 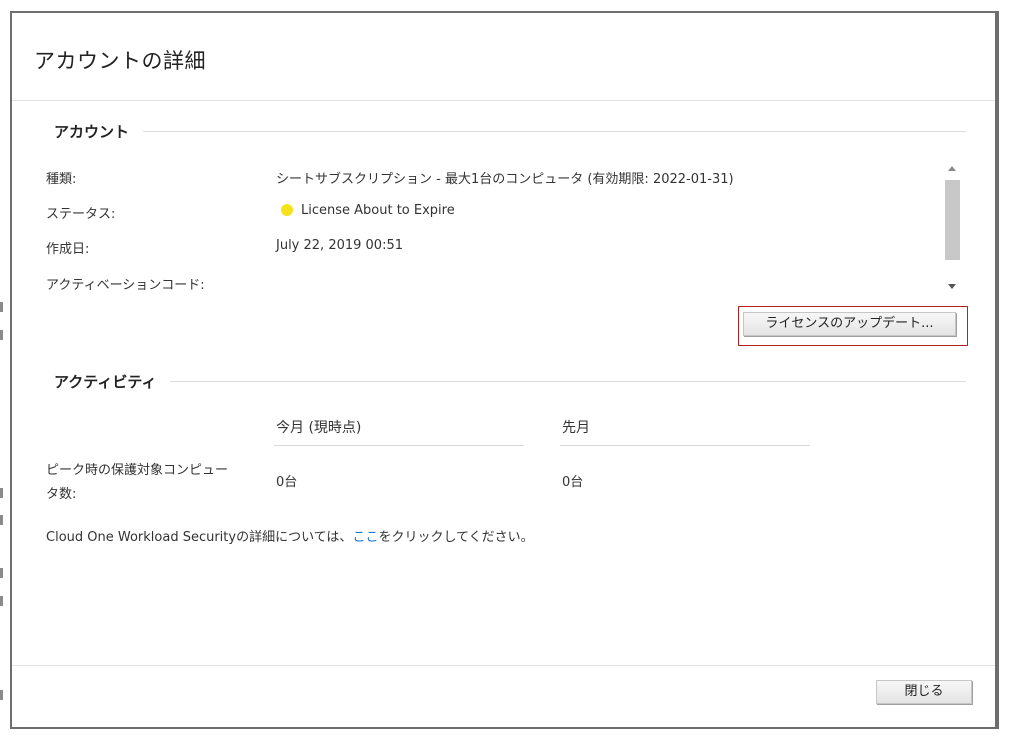 I want to click on info-text-prefix: Cloud One Workload Securityの詳細については、, so click(x=199, y=537).